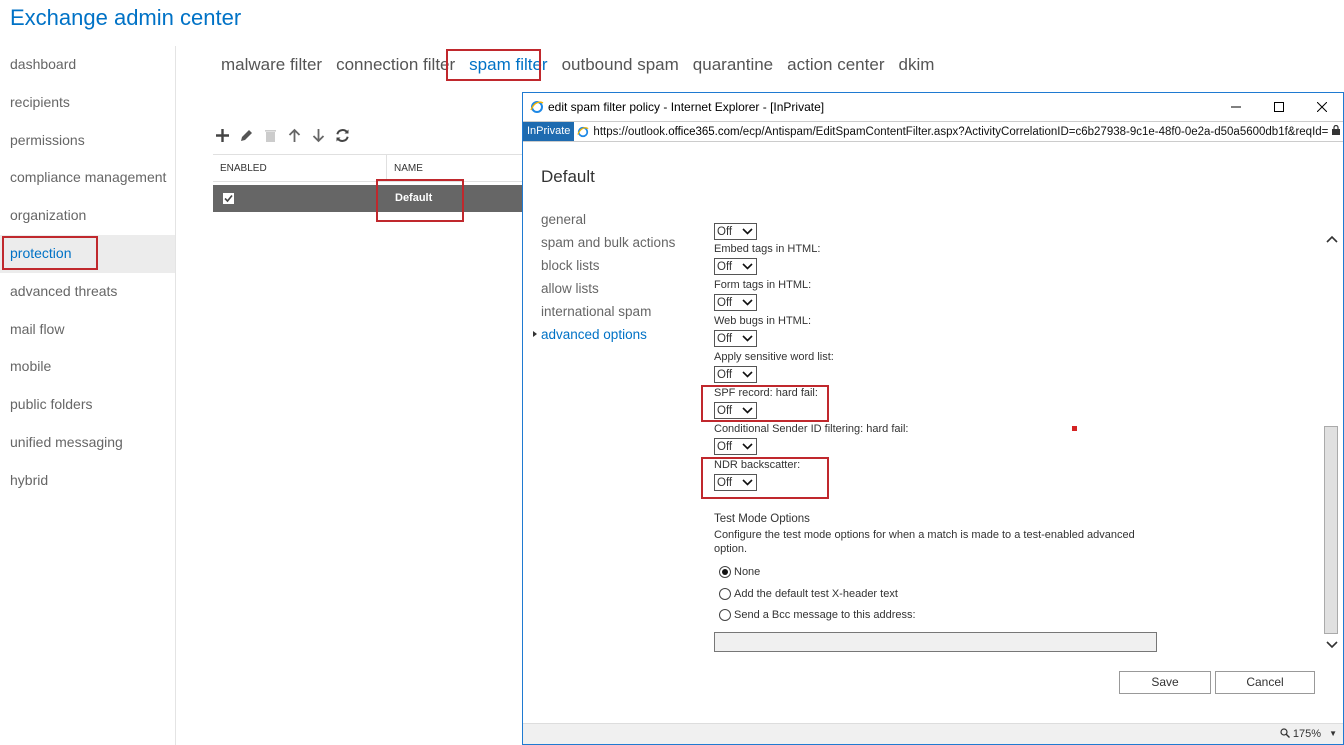  Describe the element at coordinates (228, 198) in the screenshot. I see `enabled-checkbox` at that location.